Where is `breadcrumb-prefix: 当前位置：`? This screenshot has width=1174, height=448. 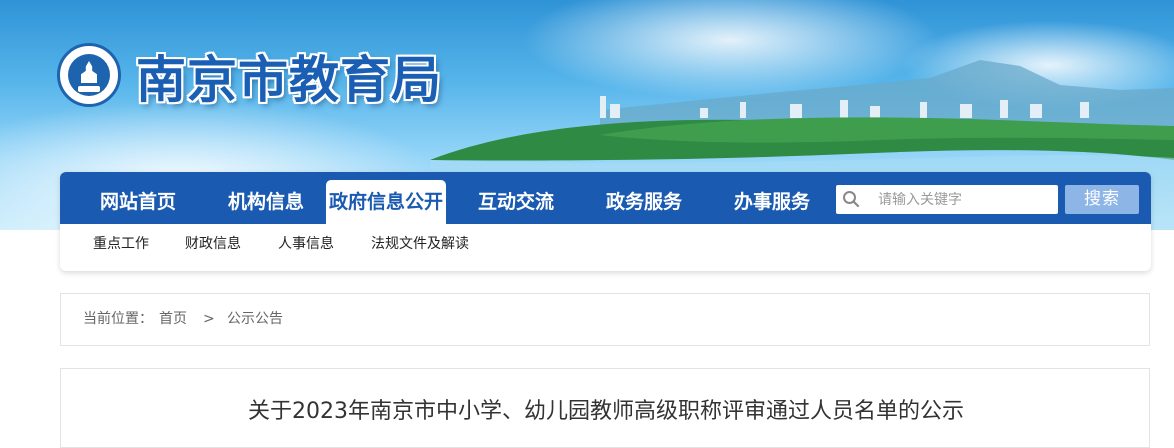 breadcrumb-prefix: 当前位置： is located at coordinates (118, 319).